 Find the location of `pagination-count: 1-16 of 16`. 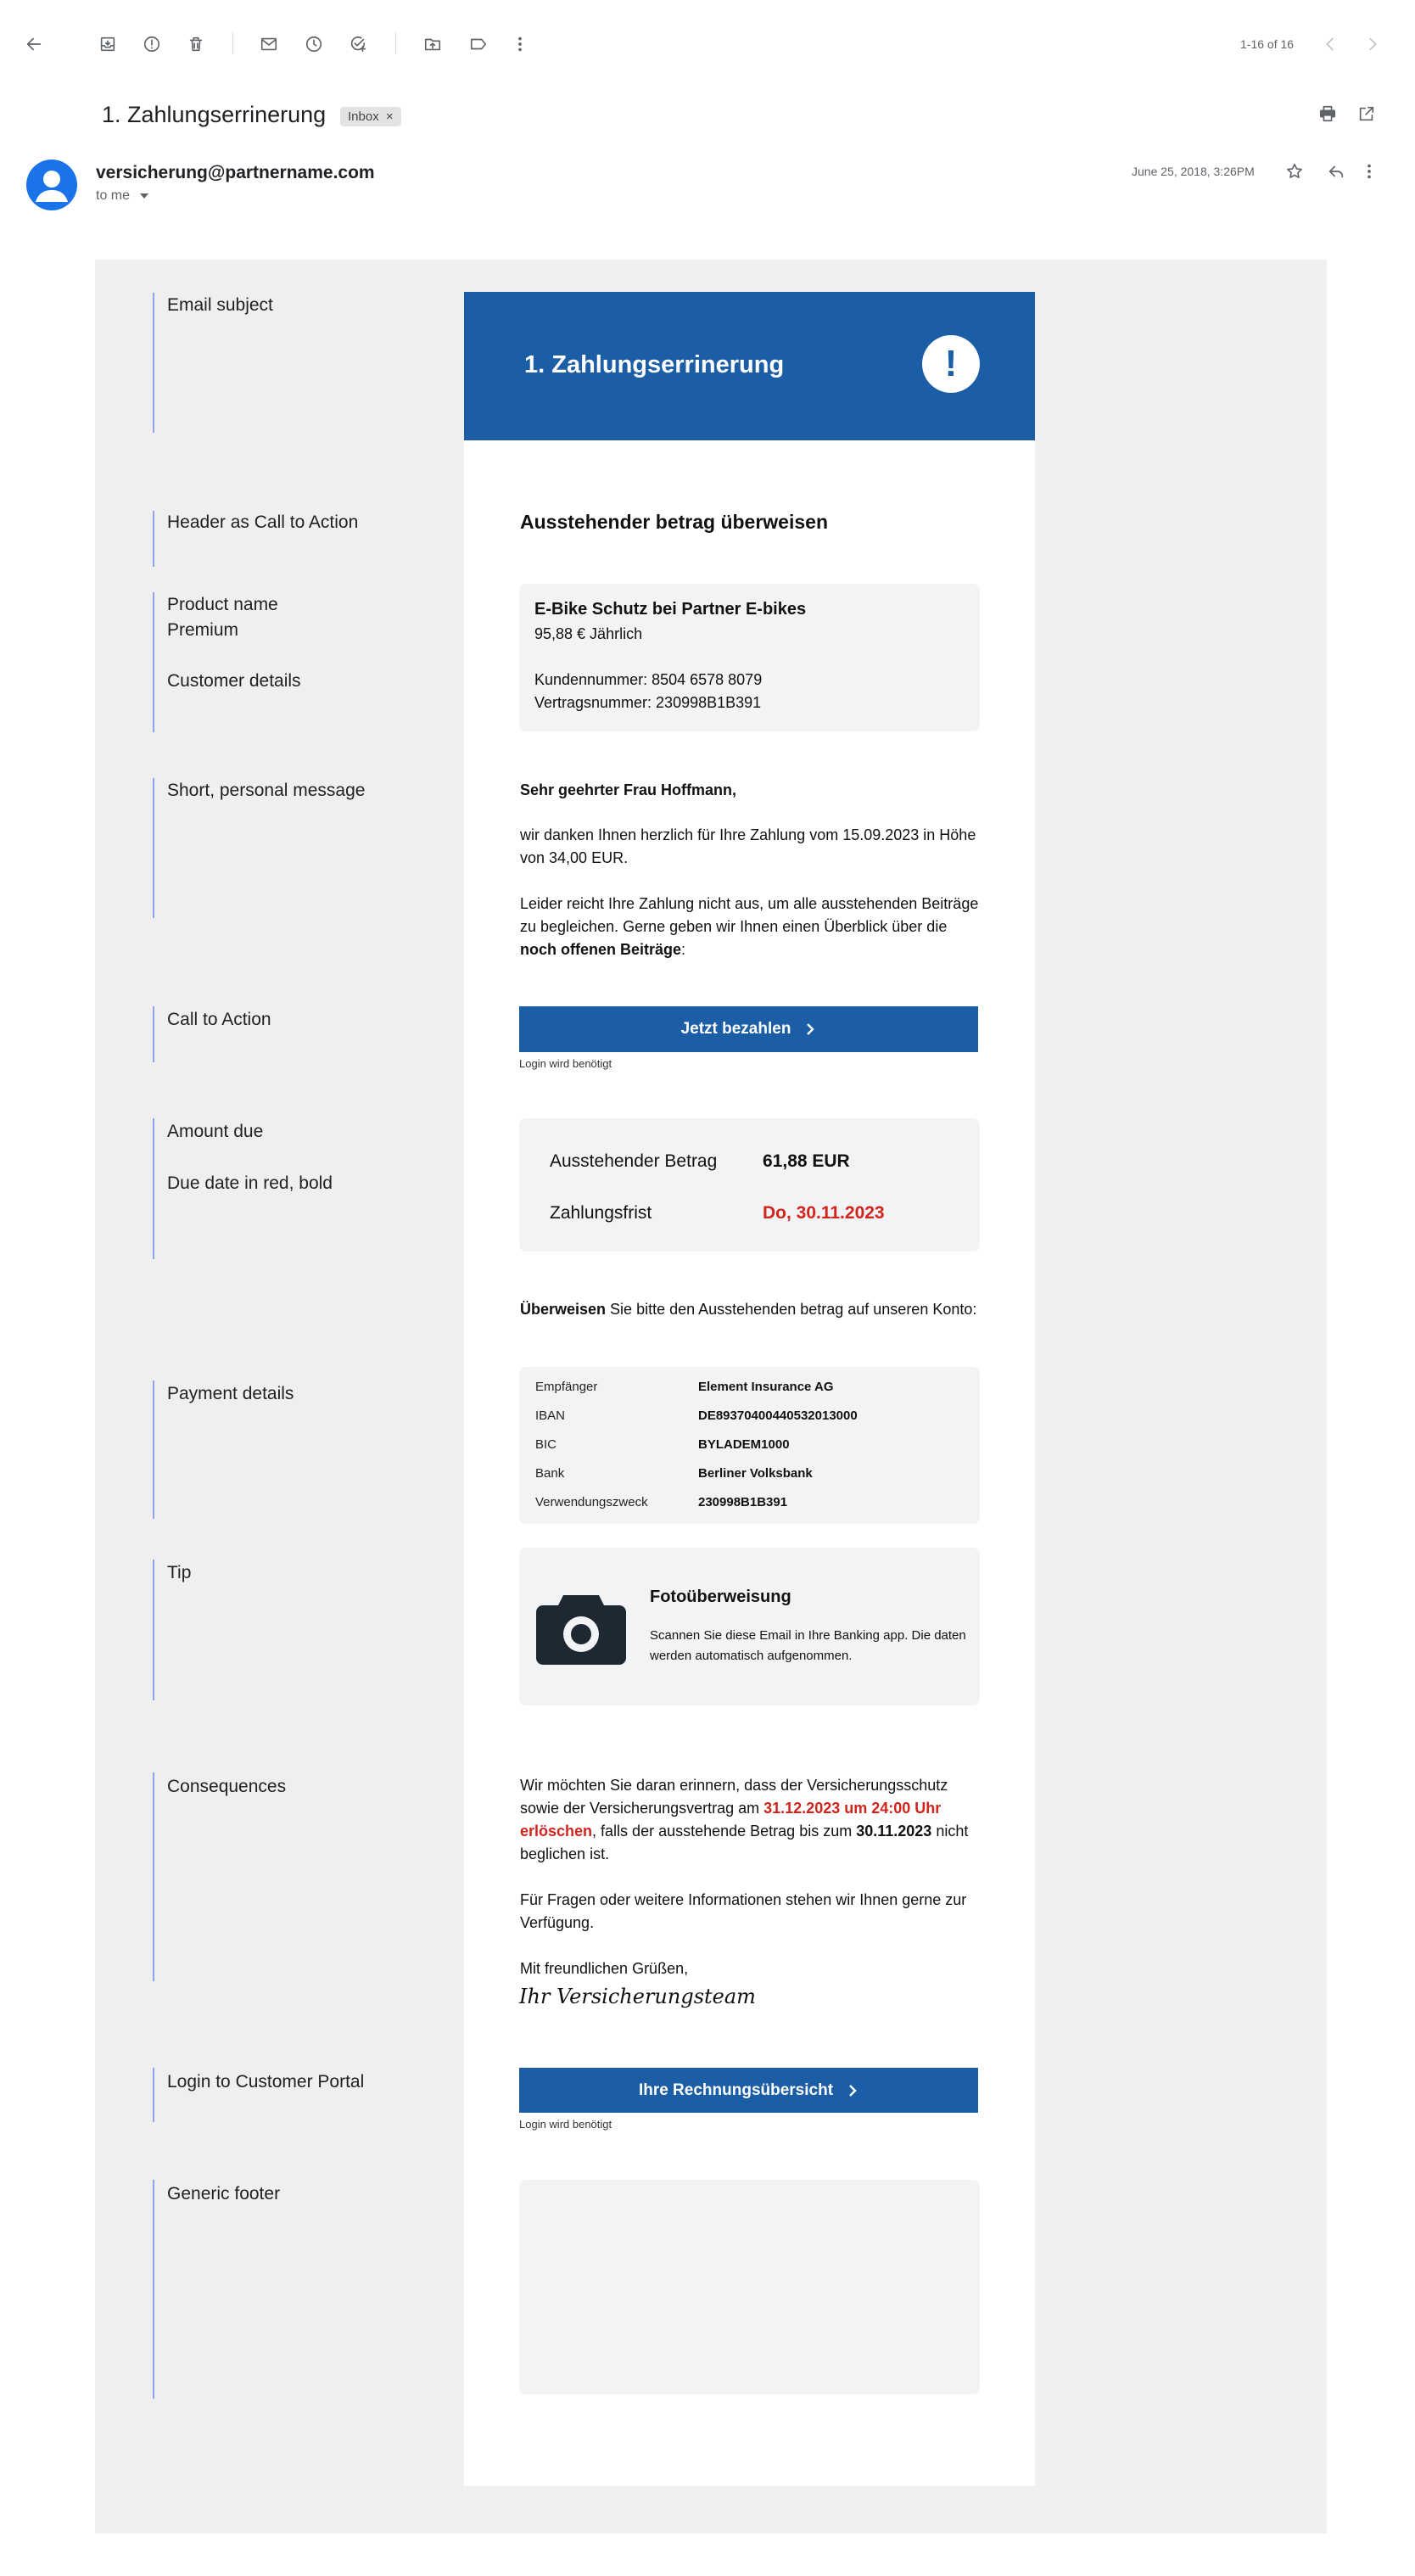

pagination-count: 1-16 of 16 is located at coordinates (1268, 44).